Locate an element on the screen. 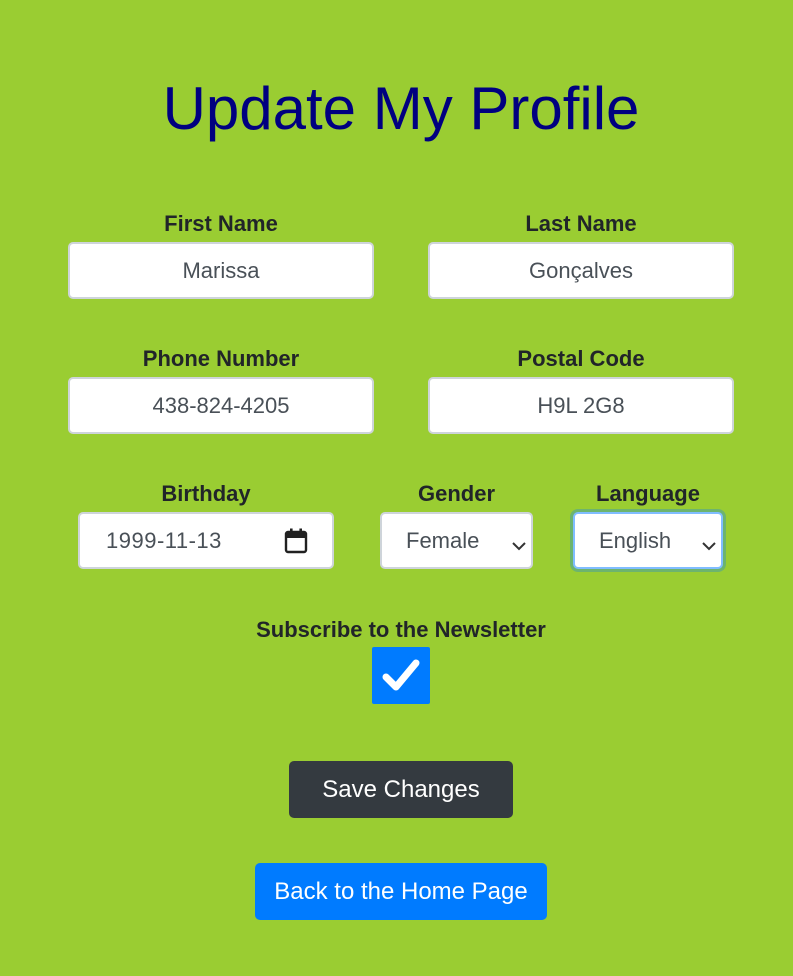 The width and height of the screenshot is (793, 976). birthday-label: Birthday is located at coordinates (206, 493).